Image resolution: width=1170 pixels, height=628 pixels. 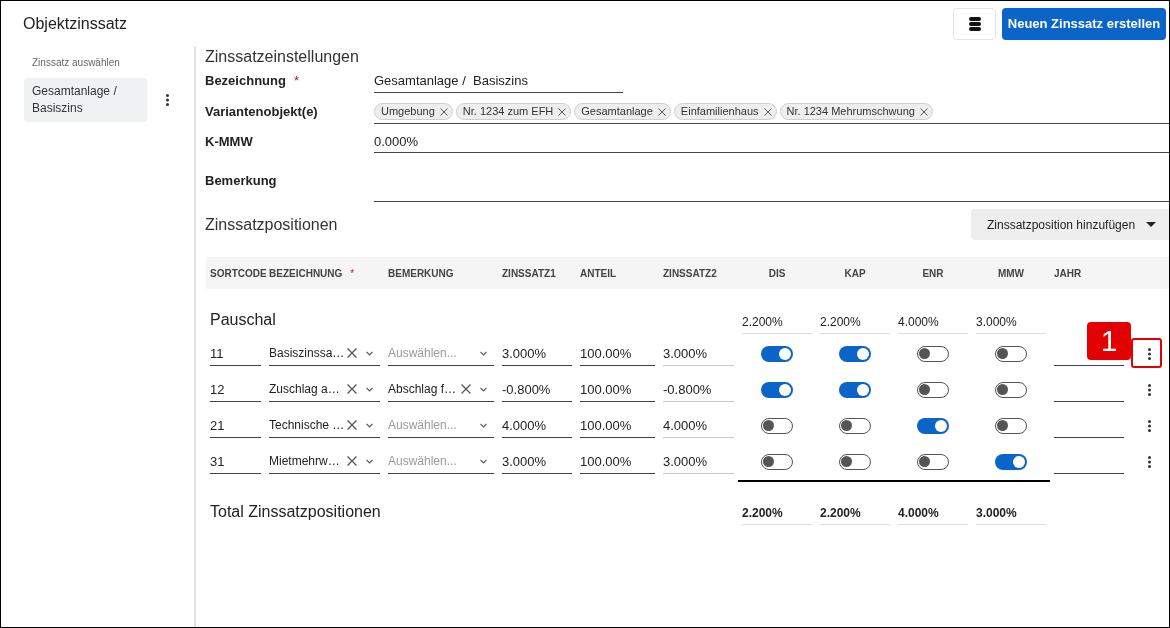 What do you see at coordinates (85, 100) in the screenshot?
I see `sidebar-item: Gesamtanlage / Basiszins` at bounding box center [85, 100].